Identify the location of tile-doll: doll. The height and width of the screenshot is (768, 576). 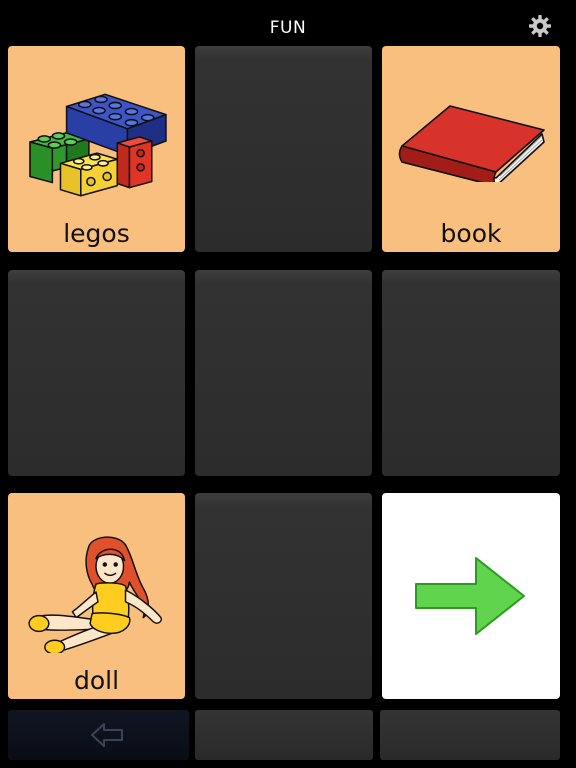
(96, 596).